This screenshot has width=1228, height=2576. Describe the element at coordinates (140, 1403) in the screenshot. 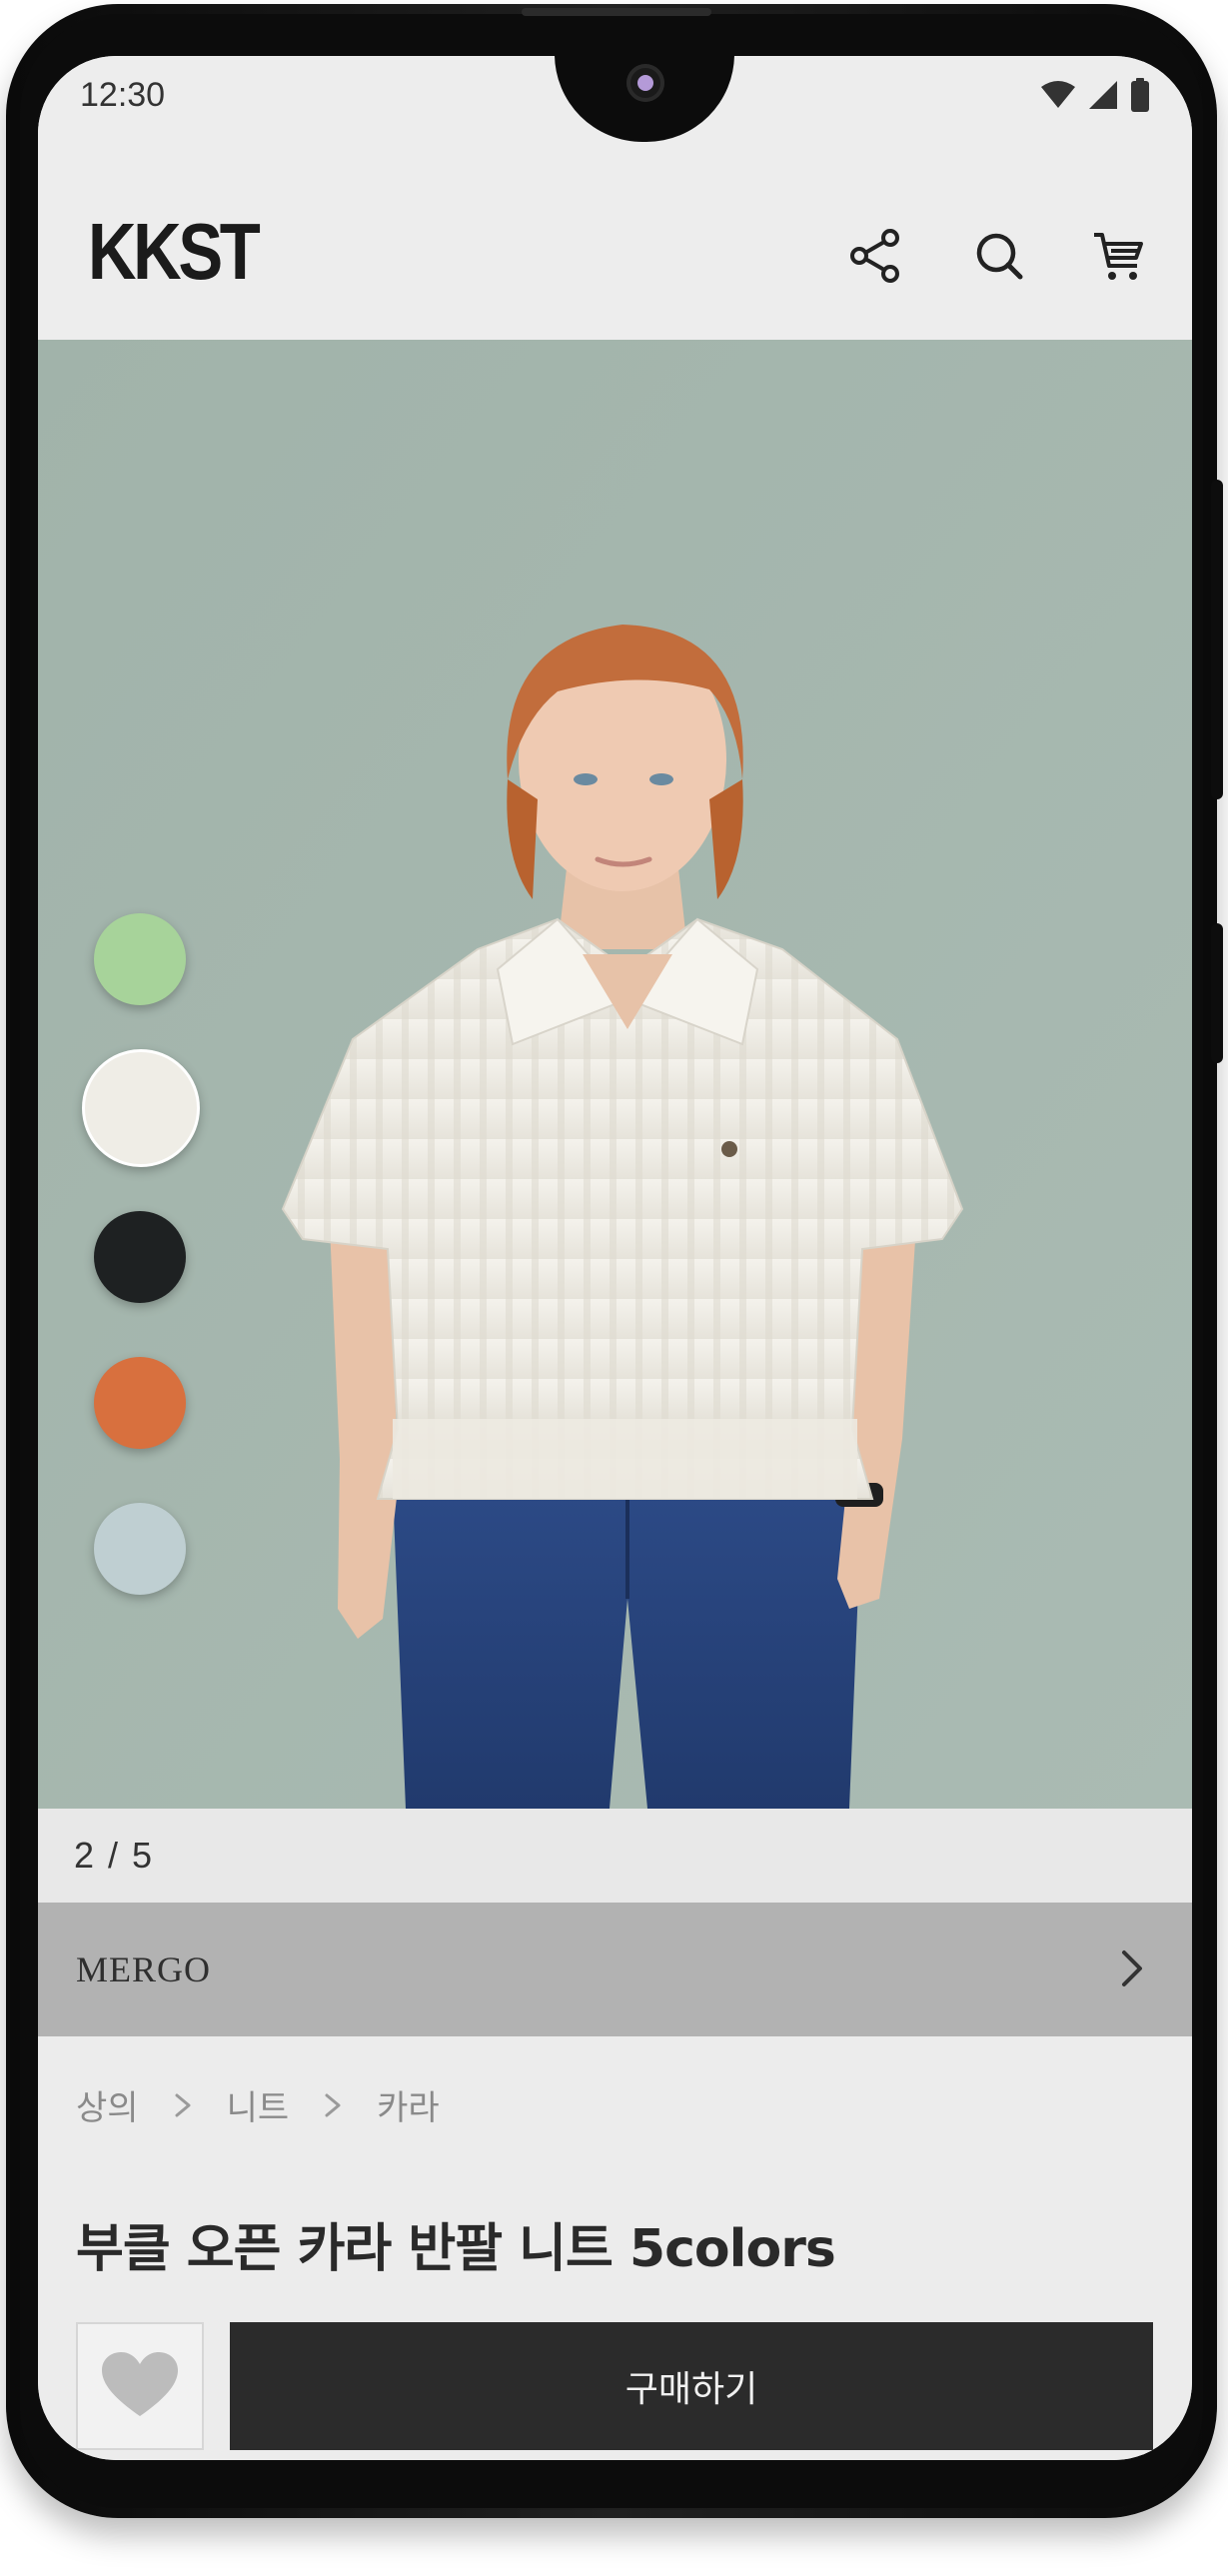

I see `swatch-orange` at that location.